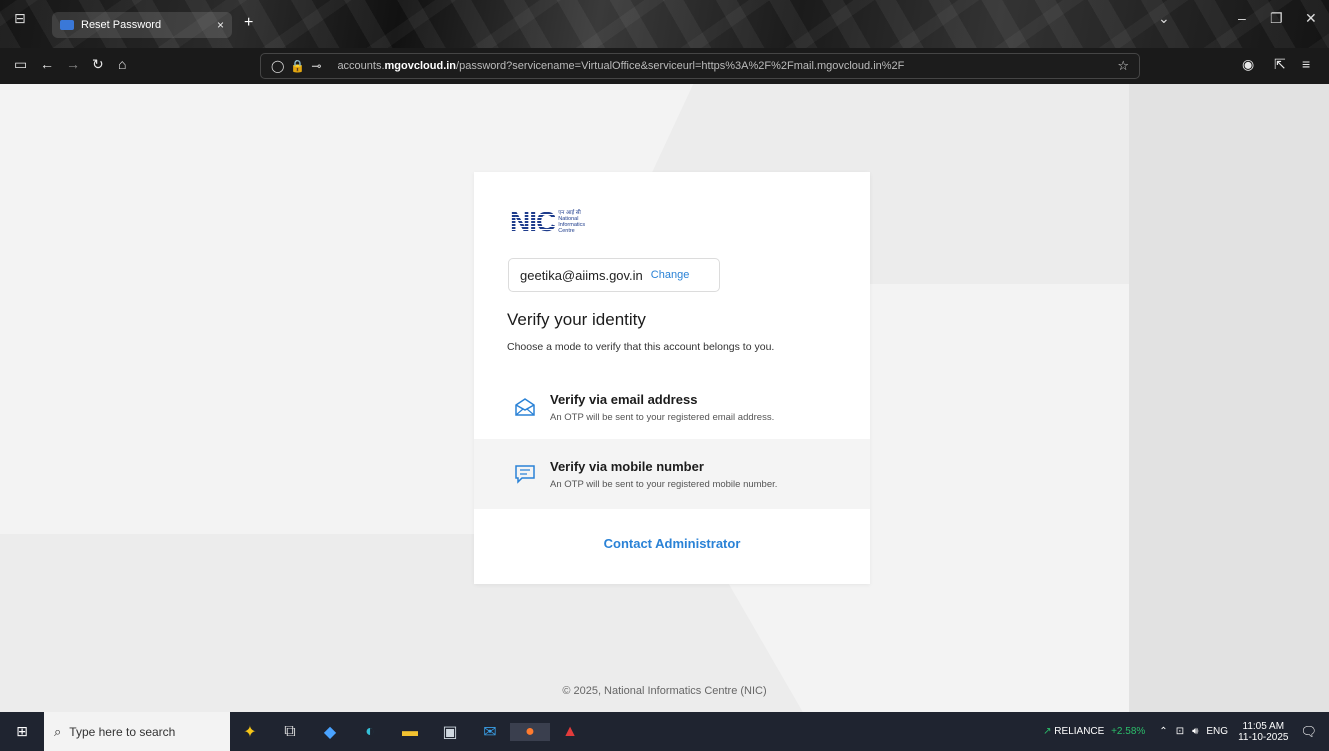 This screenshot has height=751, width=1329. What do you see at coordinates (47, 64) in the screenshot?
I see `back-icon: ←` at bounding box center [47, 64].